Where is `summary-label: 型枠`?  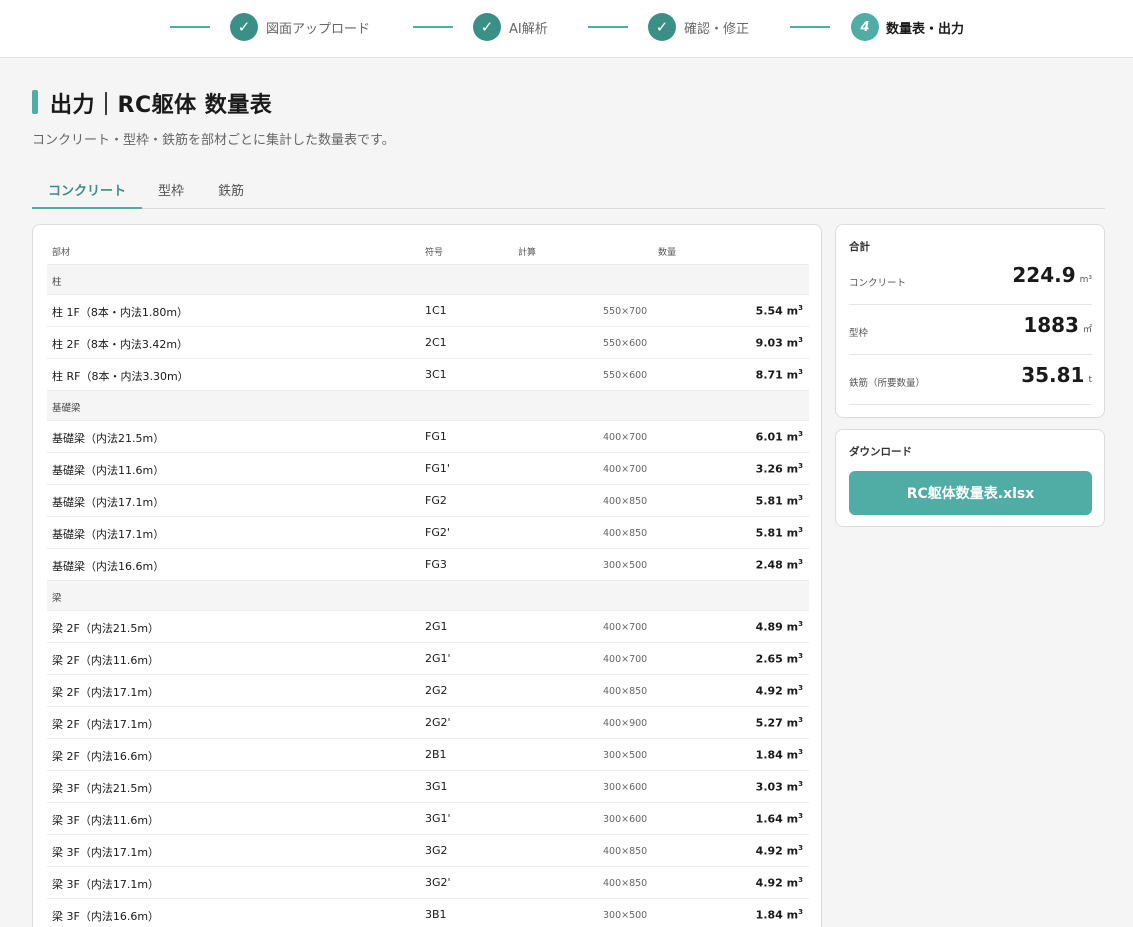
summary-label: 型枠 is located at coordinates (859, 333).